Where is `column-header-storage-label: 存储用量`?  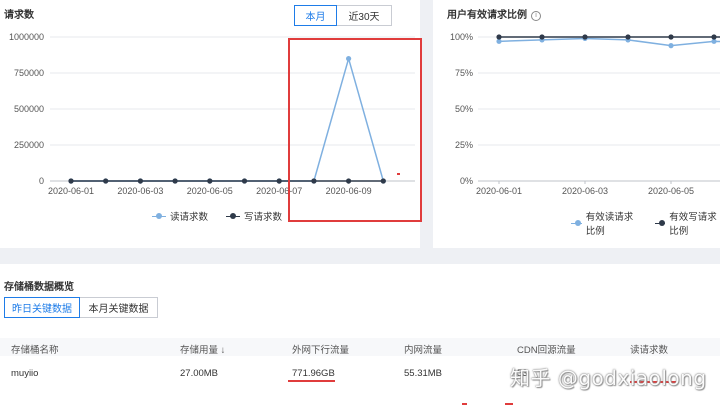 column-header-storage-label: 存储用量 is located at coordinates (199, 350).